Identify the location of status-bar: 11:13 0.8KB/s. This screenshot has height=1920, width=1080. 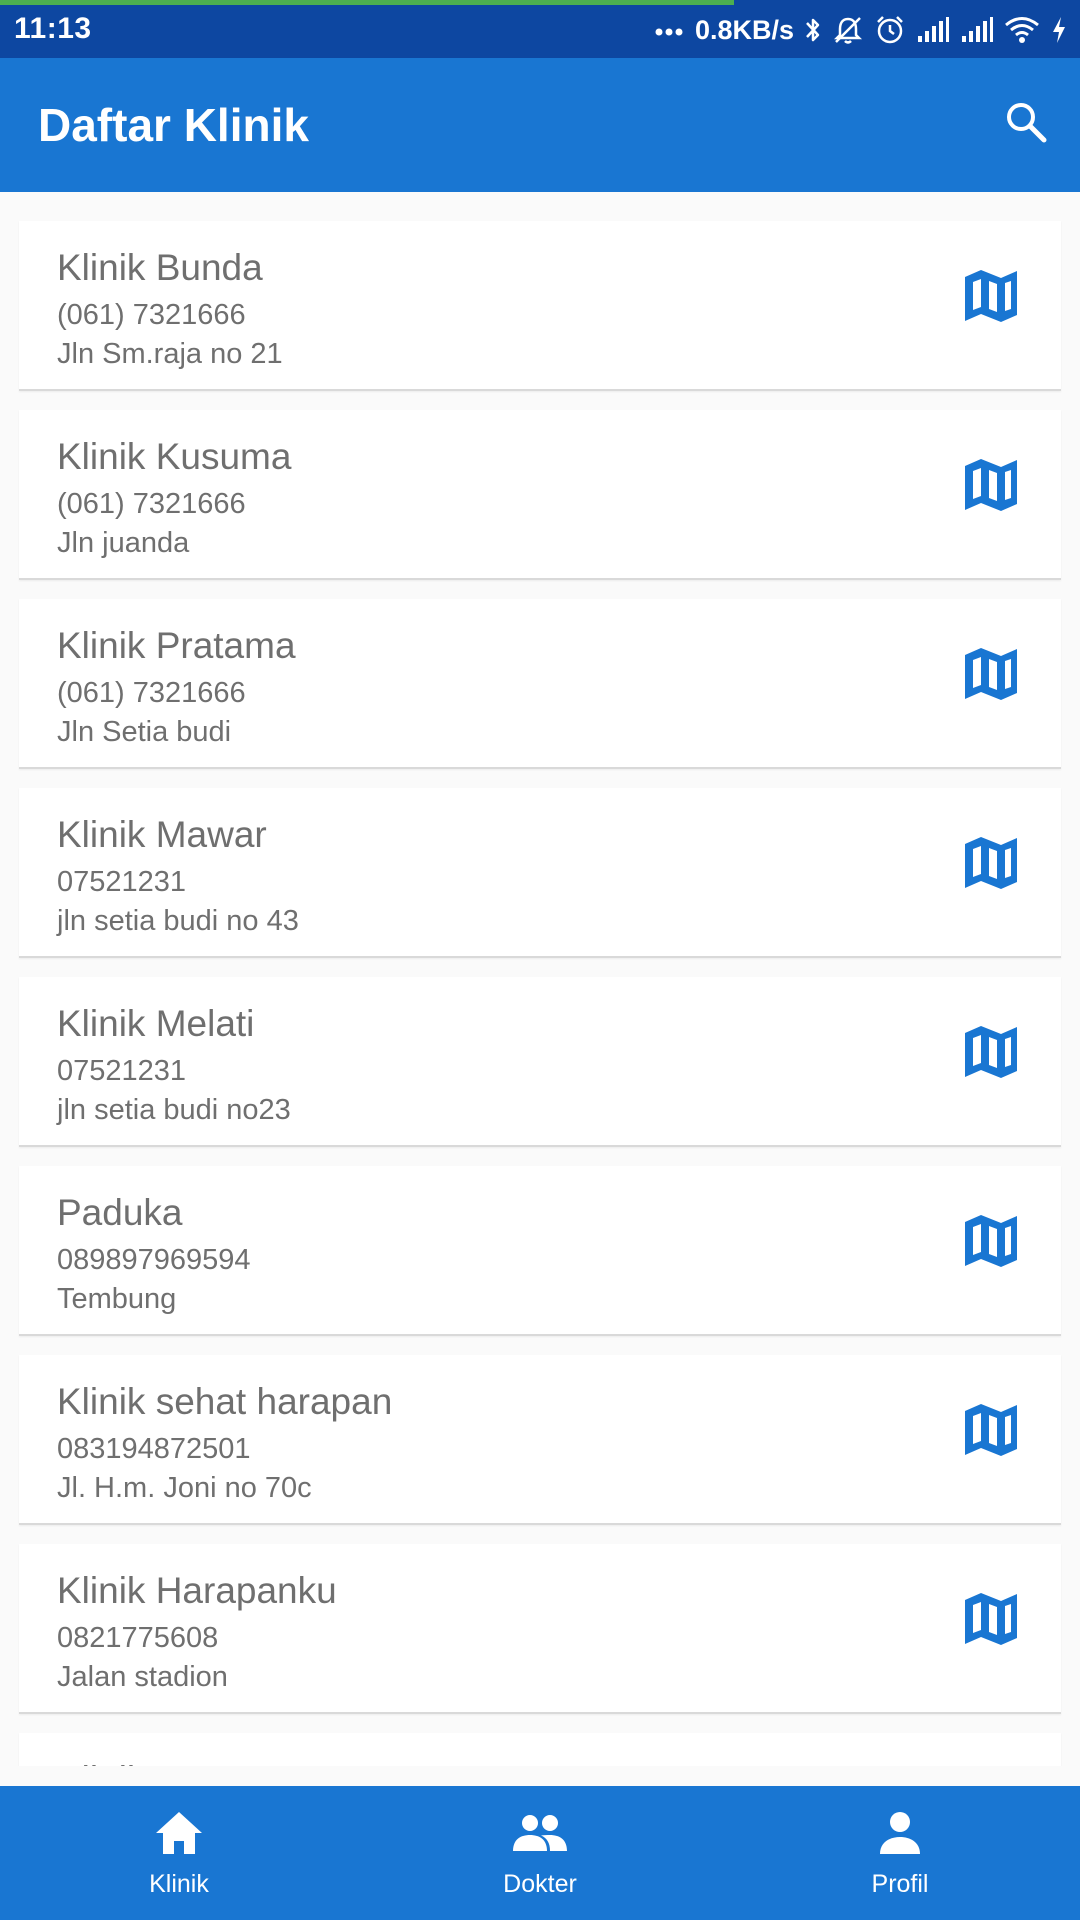
(540, 29).